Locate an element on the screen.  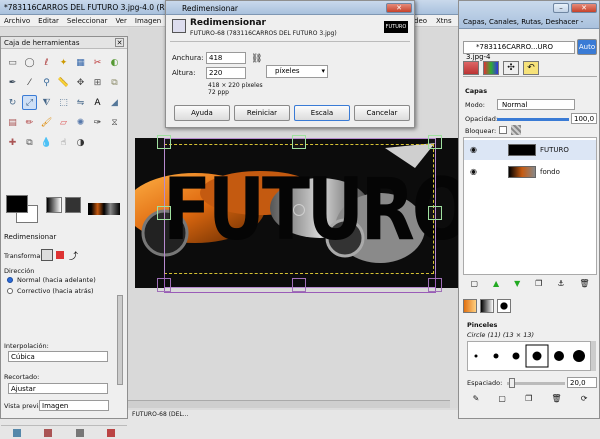
brush-scrollbar is located at coordinates (593, 356).